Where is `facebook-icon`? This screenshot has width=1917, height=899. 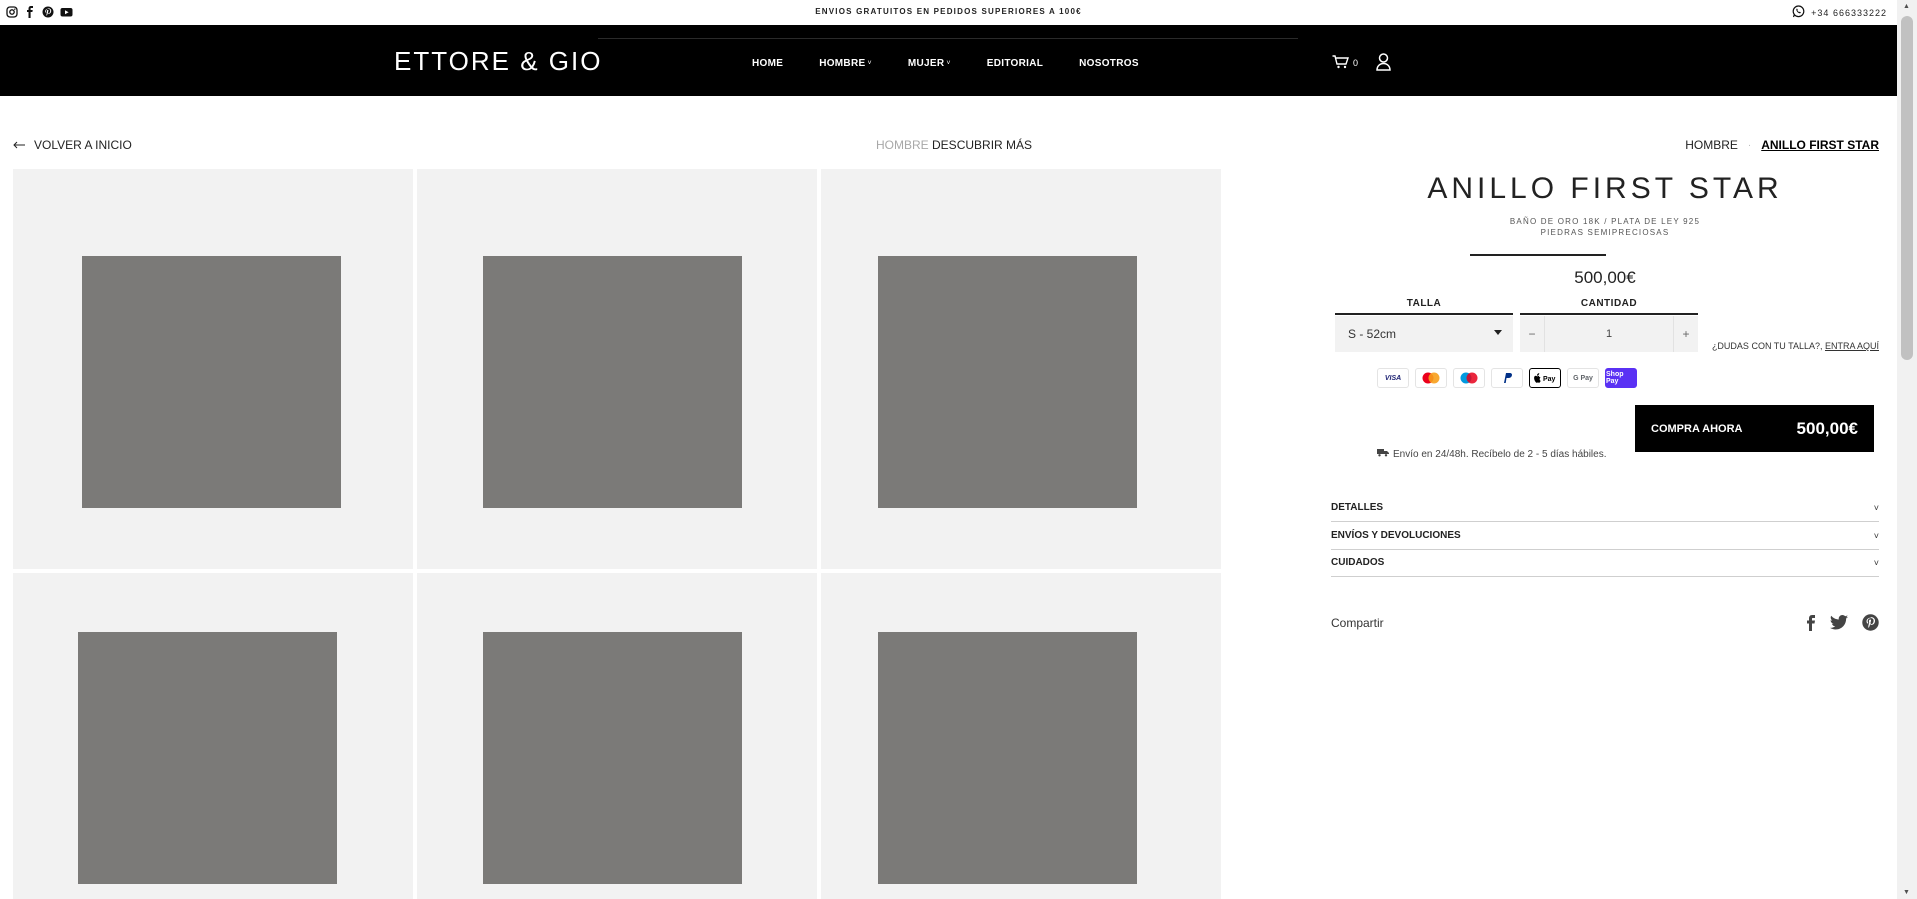 facebook-icon is located at coordinates (1811, 625).